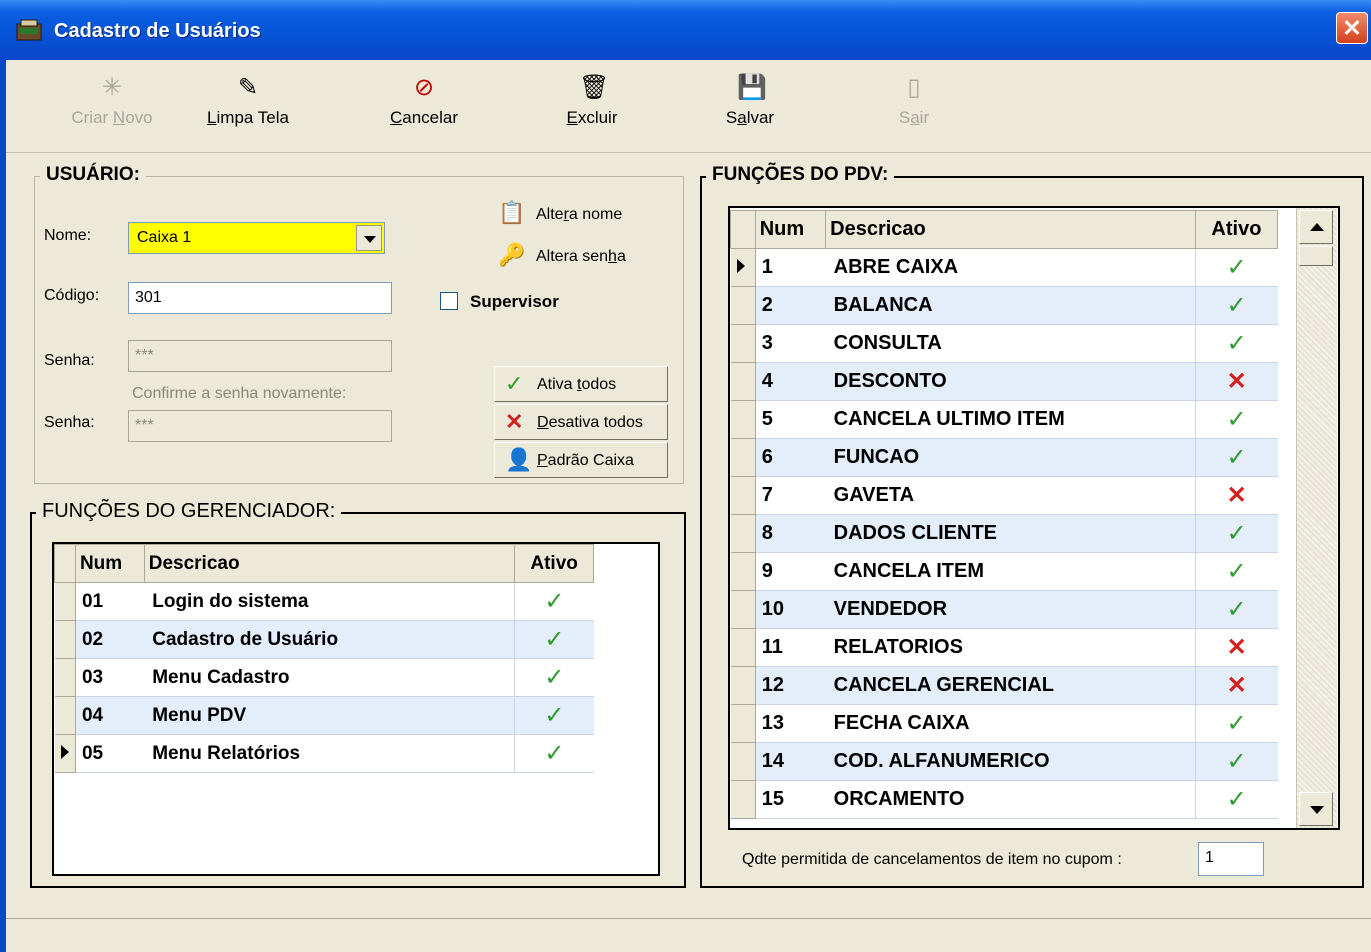 The width and height of the screenshot is (1371, 952). I want to click on row-desc: Login do sistema, so click(329, 601).